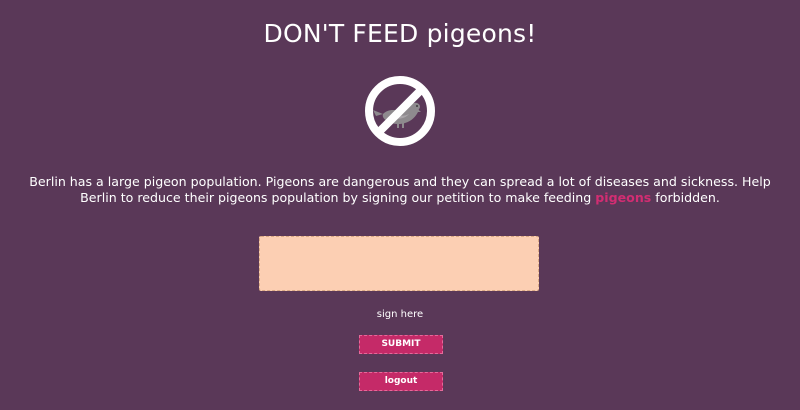 The height and width of the screenshot is (410, 800). Describe the element at coordinates (623, 197) in the screenshot. I see `intro-highlight: pigeons` at that location.